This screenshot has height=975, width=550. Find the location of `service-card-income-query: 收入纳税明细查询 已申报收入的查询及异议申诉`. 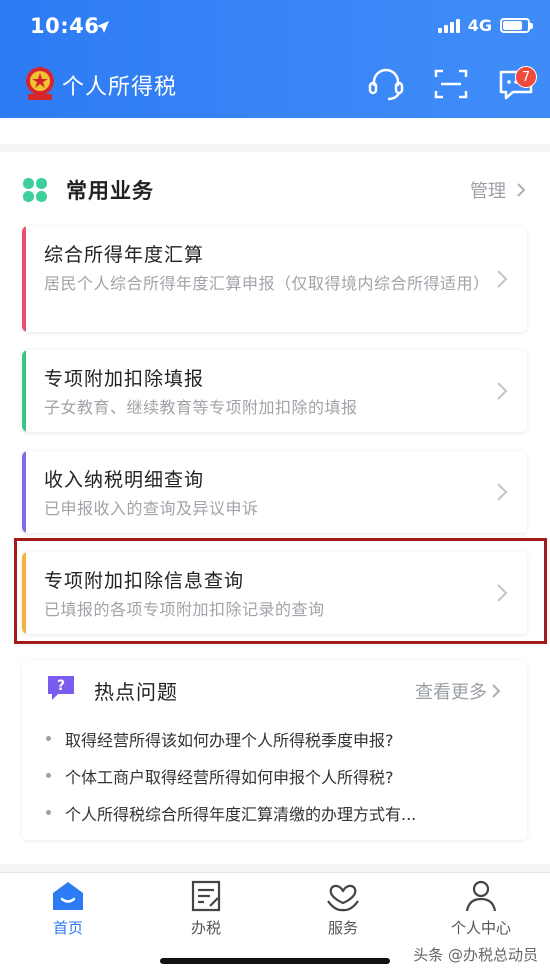

service-card-income-query: 收入纳税明细查询 已申报收入的查询及异议申诉 is located at coordinates (274, 492).